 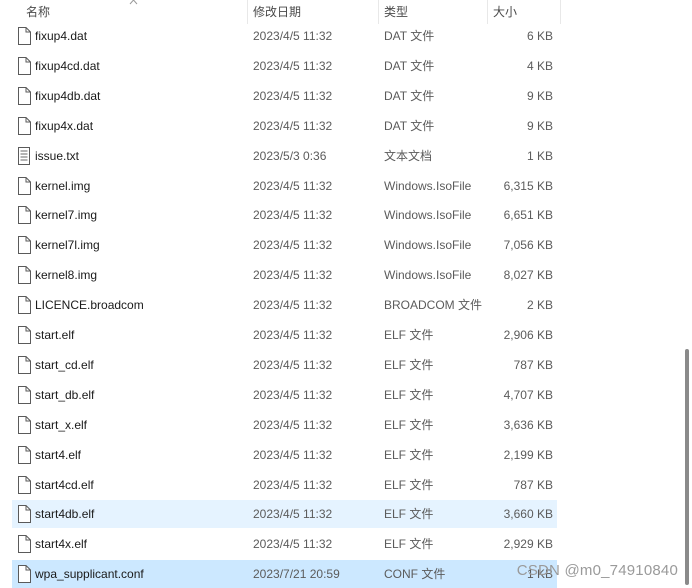 What do you see at coordinates (284, 36) in the screenshot?
I see `file-row: fixup4.dat 2023/4/5 11:32 DAT 文件 6 KB` at bounding box center [284, 36].